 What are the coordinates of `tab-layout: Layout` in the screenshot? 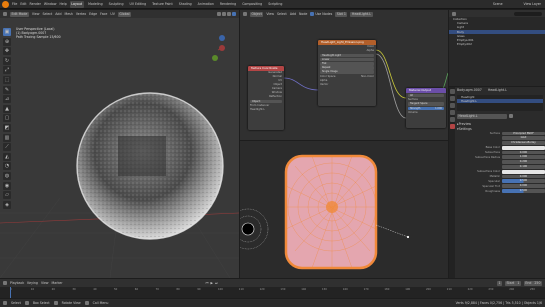 It's located at (76, 4).